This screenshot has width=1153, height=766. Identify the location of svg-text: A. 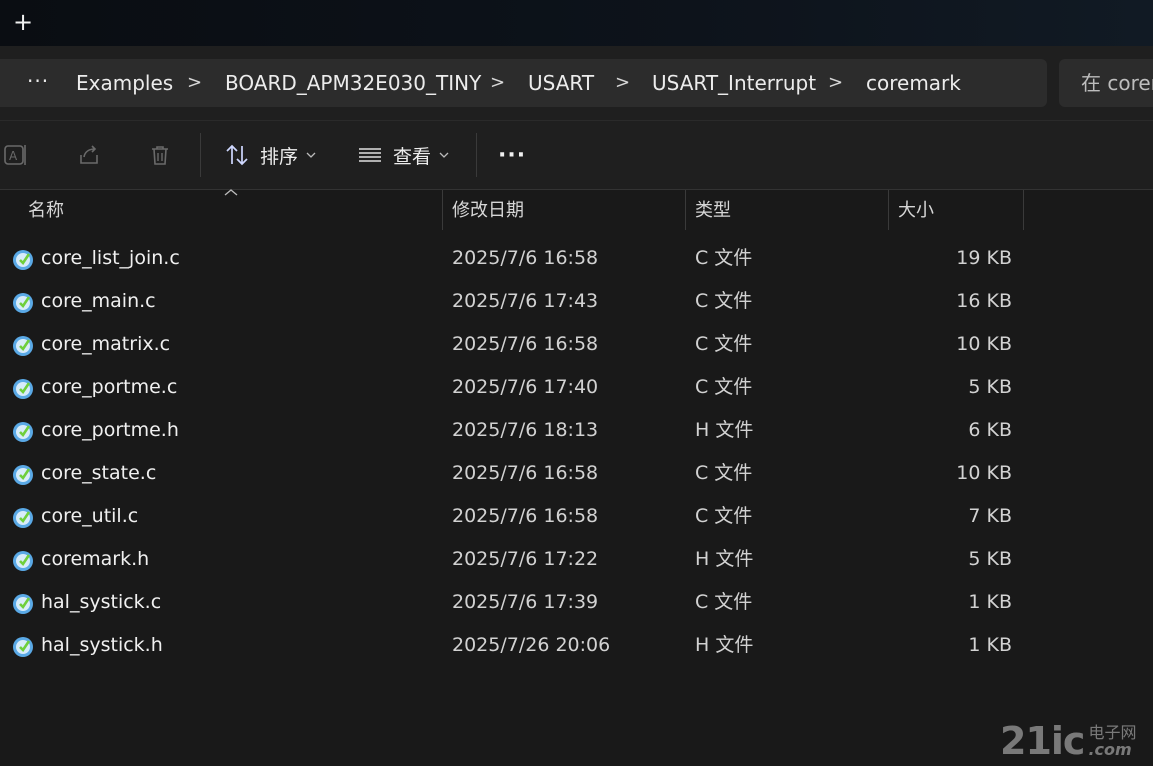
(13, 156).